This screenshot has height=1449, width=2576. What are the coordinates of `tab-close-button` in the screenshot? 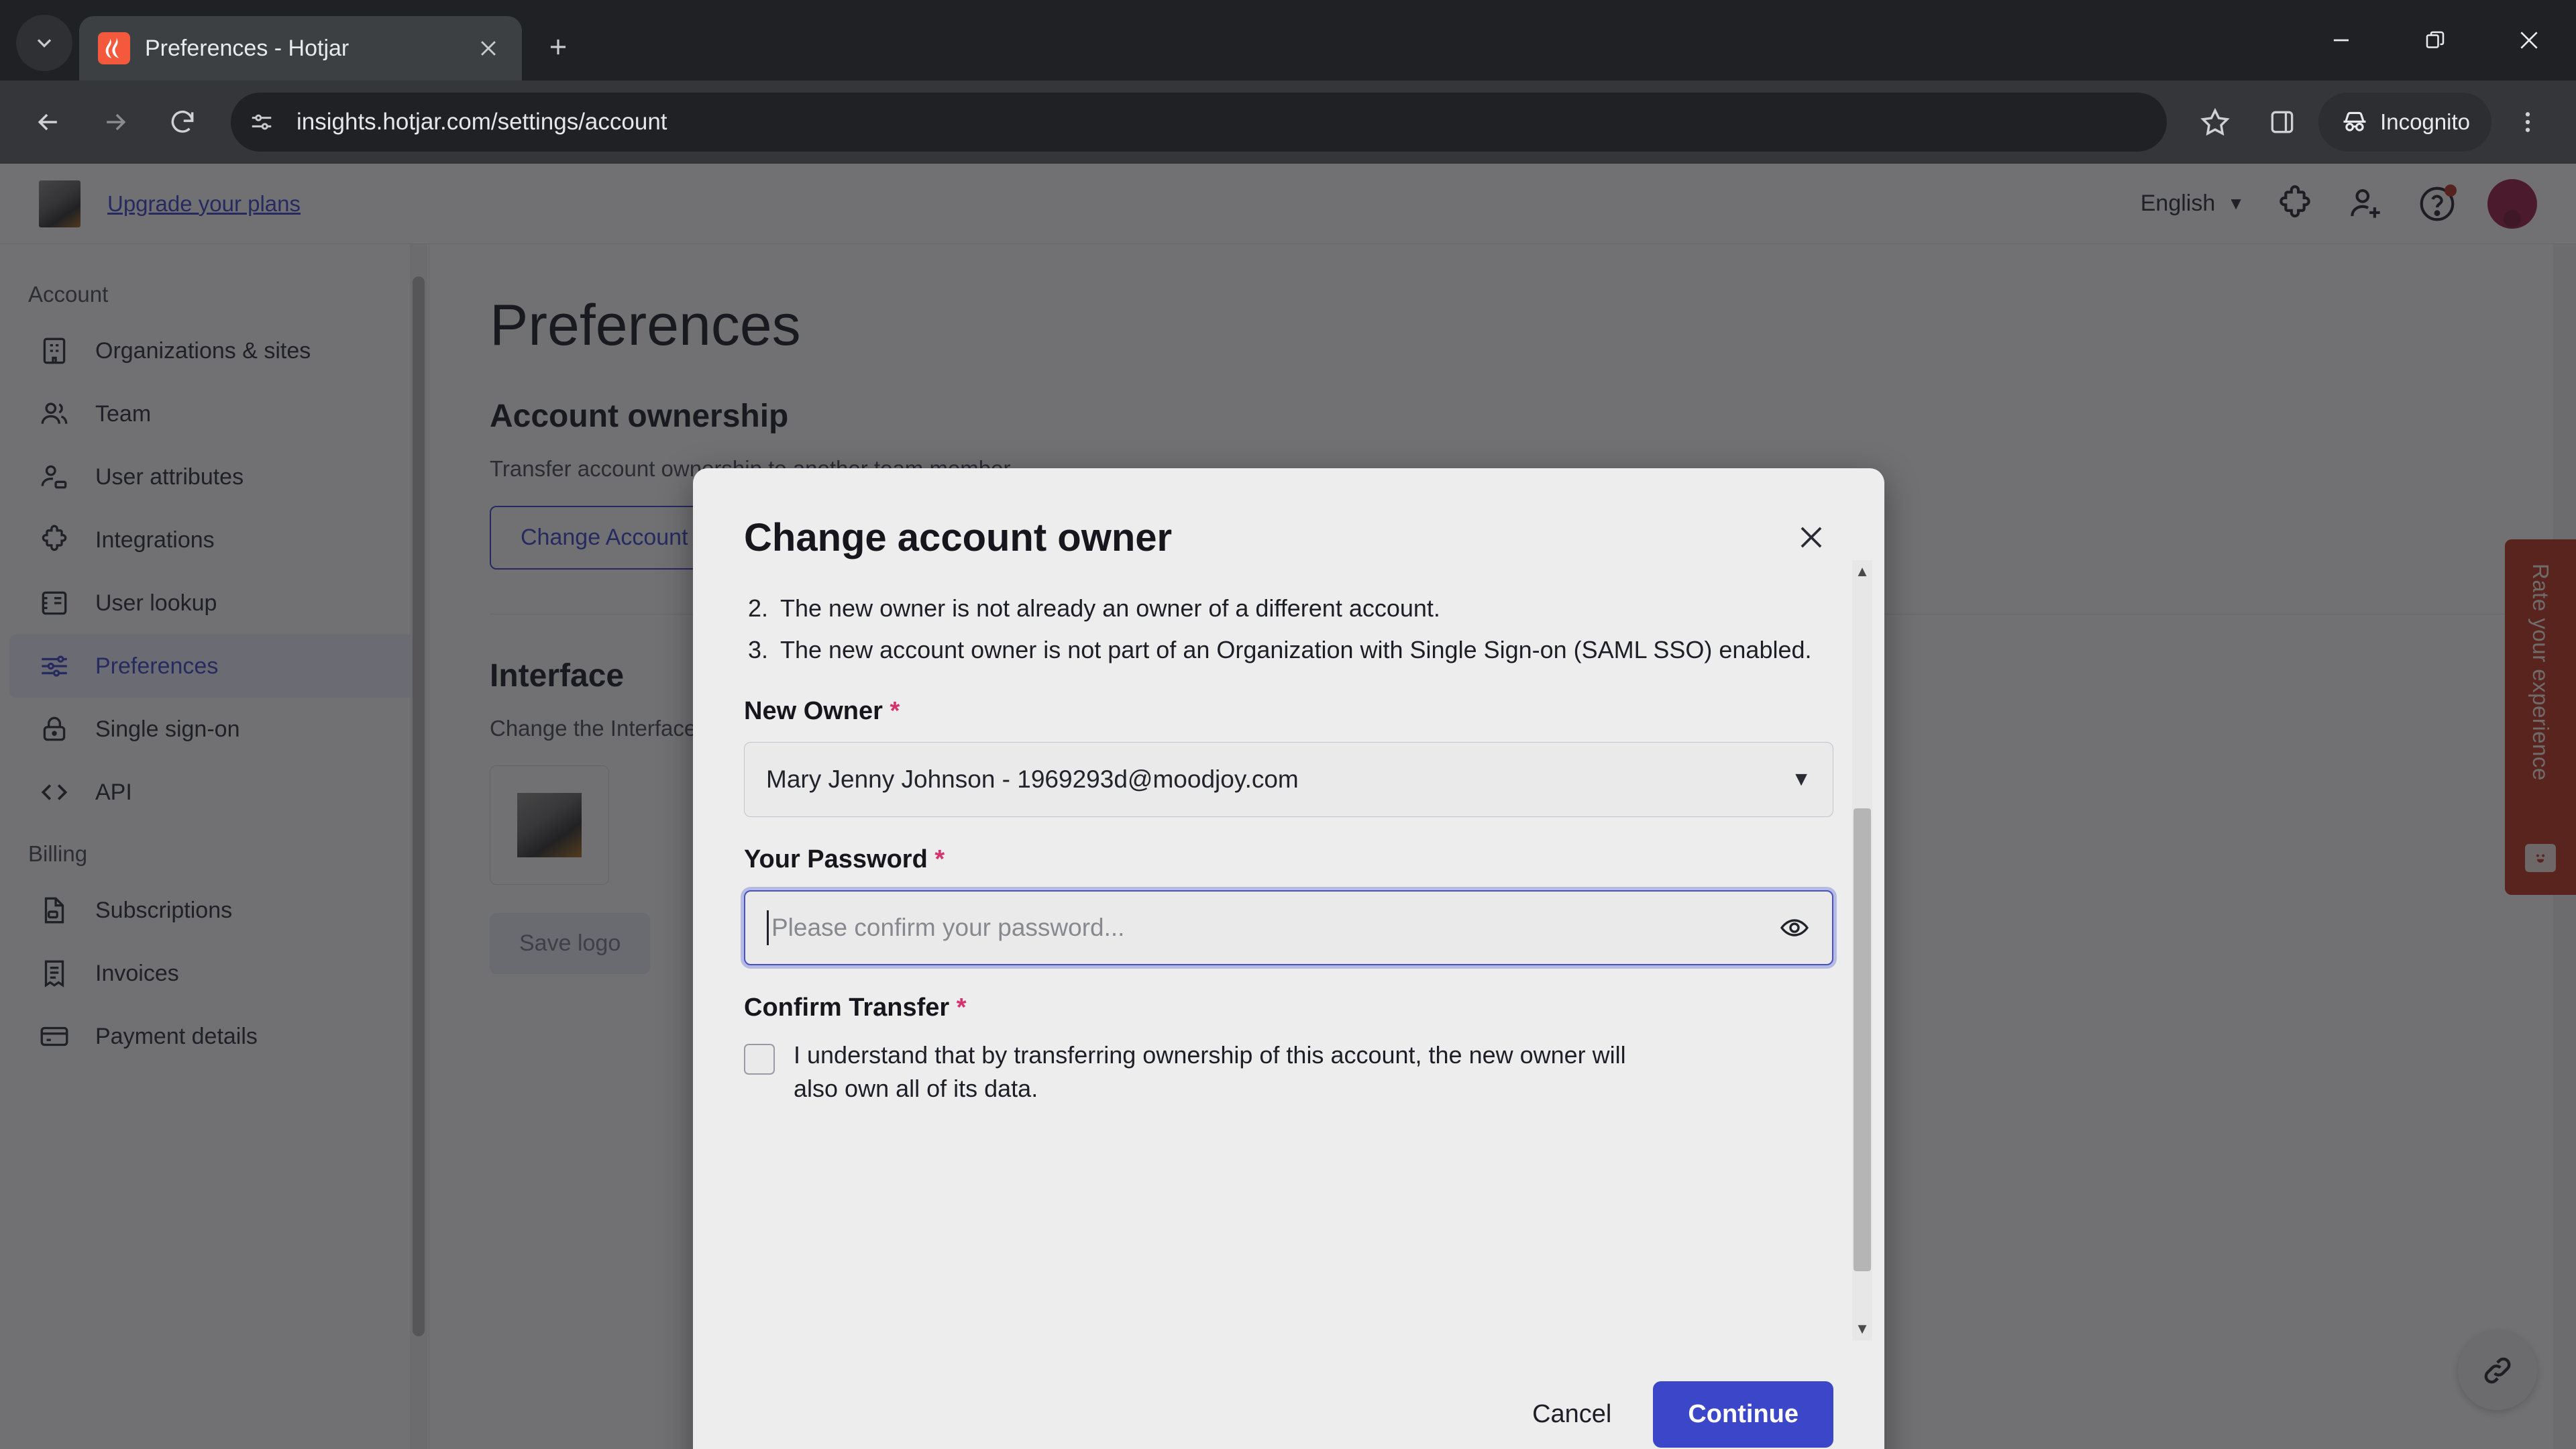 It's located at (488, 48).